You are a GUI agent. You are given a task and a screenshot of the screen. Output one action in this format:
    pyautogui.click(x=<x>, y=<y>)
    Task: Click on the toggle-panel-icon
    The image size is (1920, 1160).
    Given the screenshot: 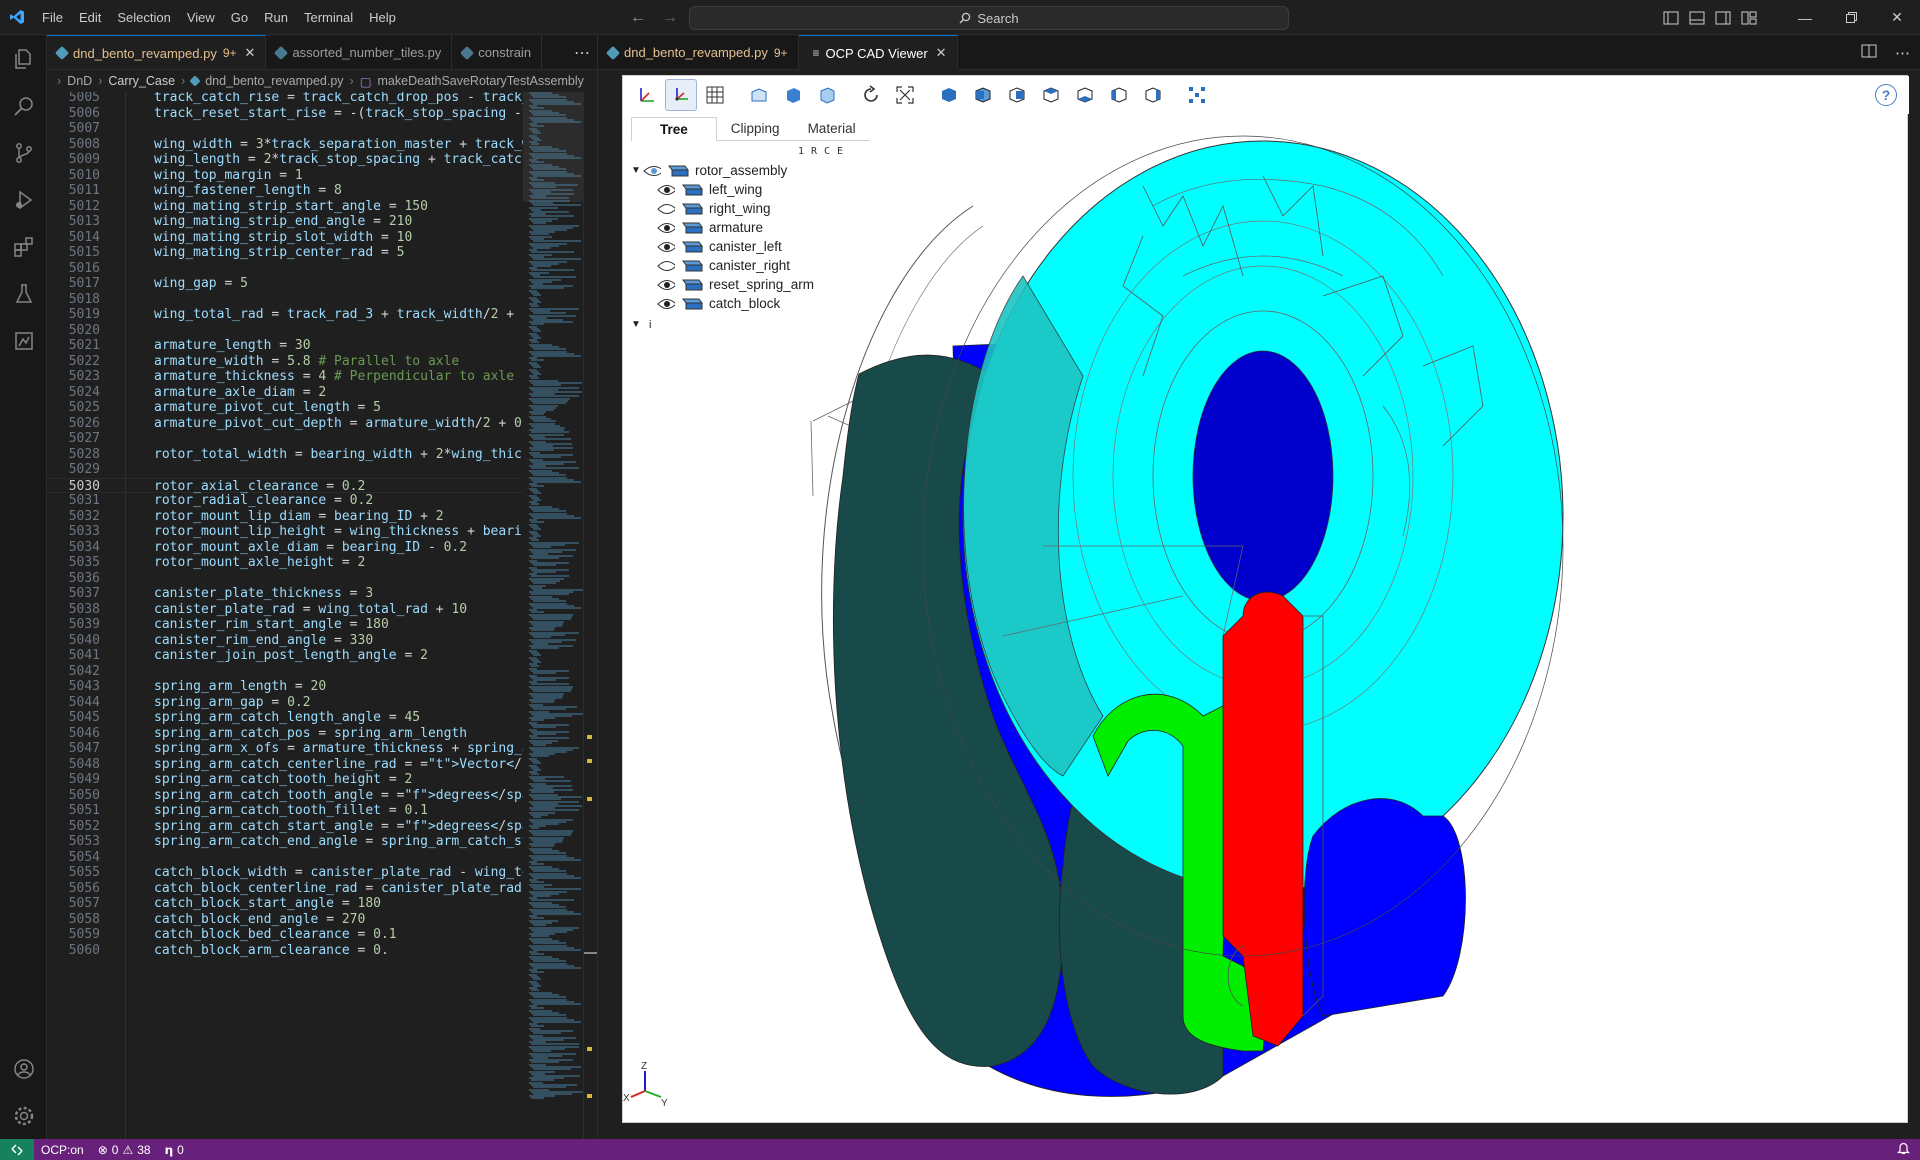 What is the action you would take?
    pyautogui.click(x=1697, y=17)
    